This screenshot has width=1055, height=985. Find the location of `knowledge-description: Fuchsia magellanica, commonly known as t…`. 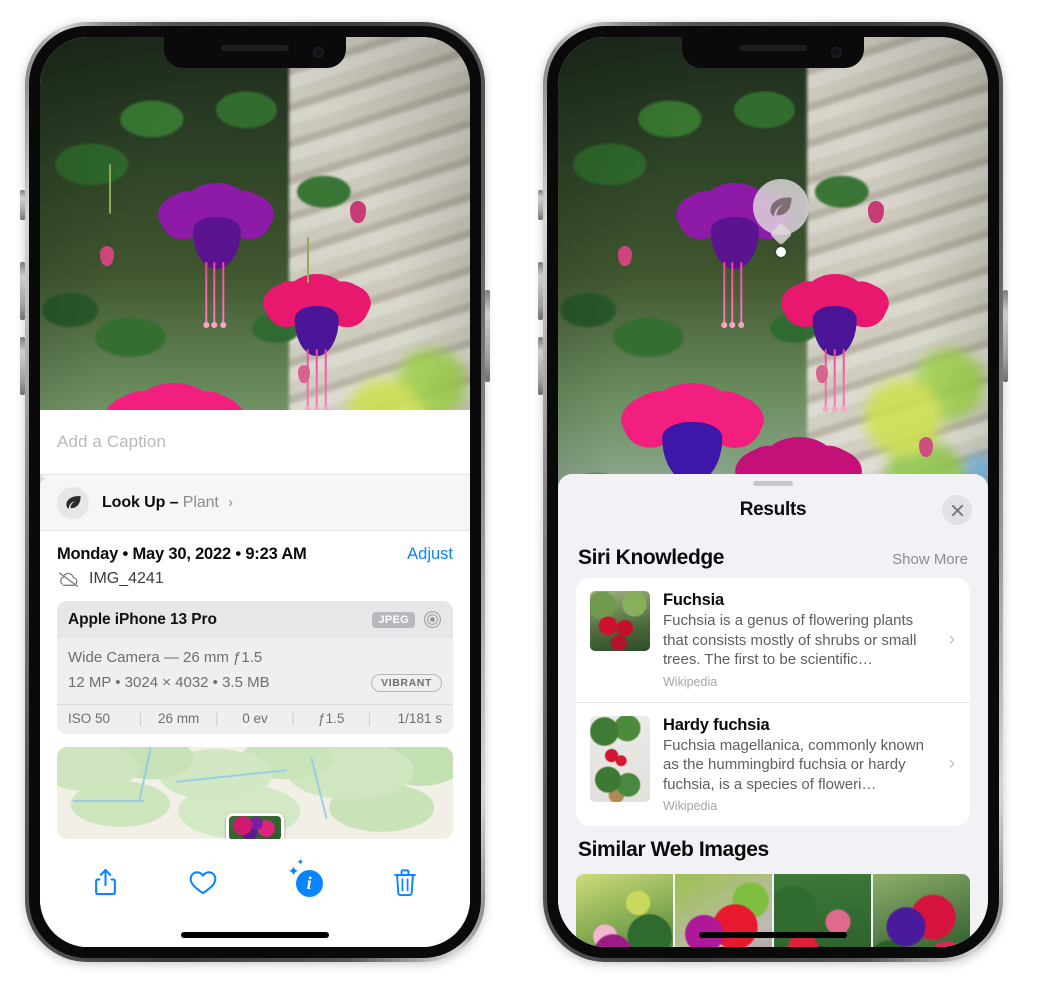

knowledge-description: Fuchsia magellanica, commonly known as t… is located at coordinates (793, 764).